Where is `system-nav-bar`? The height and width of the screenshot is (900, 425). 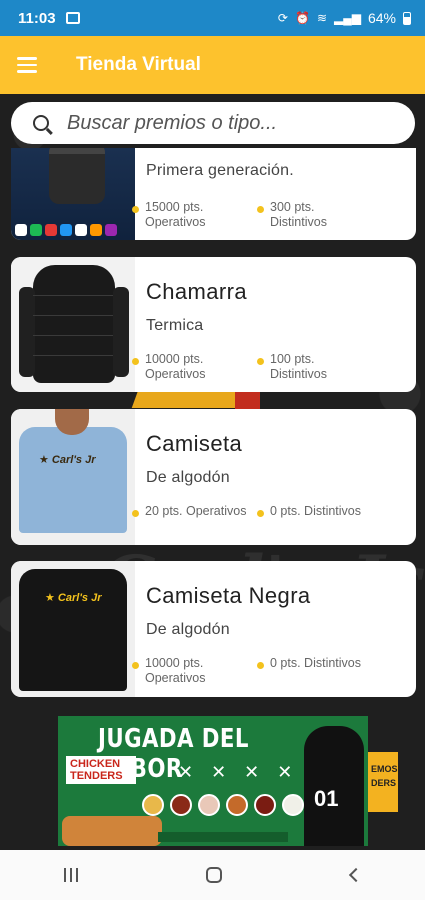
system-nav-bar is located at coordinates (212, 875).